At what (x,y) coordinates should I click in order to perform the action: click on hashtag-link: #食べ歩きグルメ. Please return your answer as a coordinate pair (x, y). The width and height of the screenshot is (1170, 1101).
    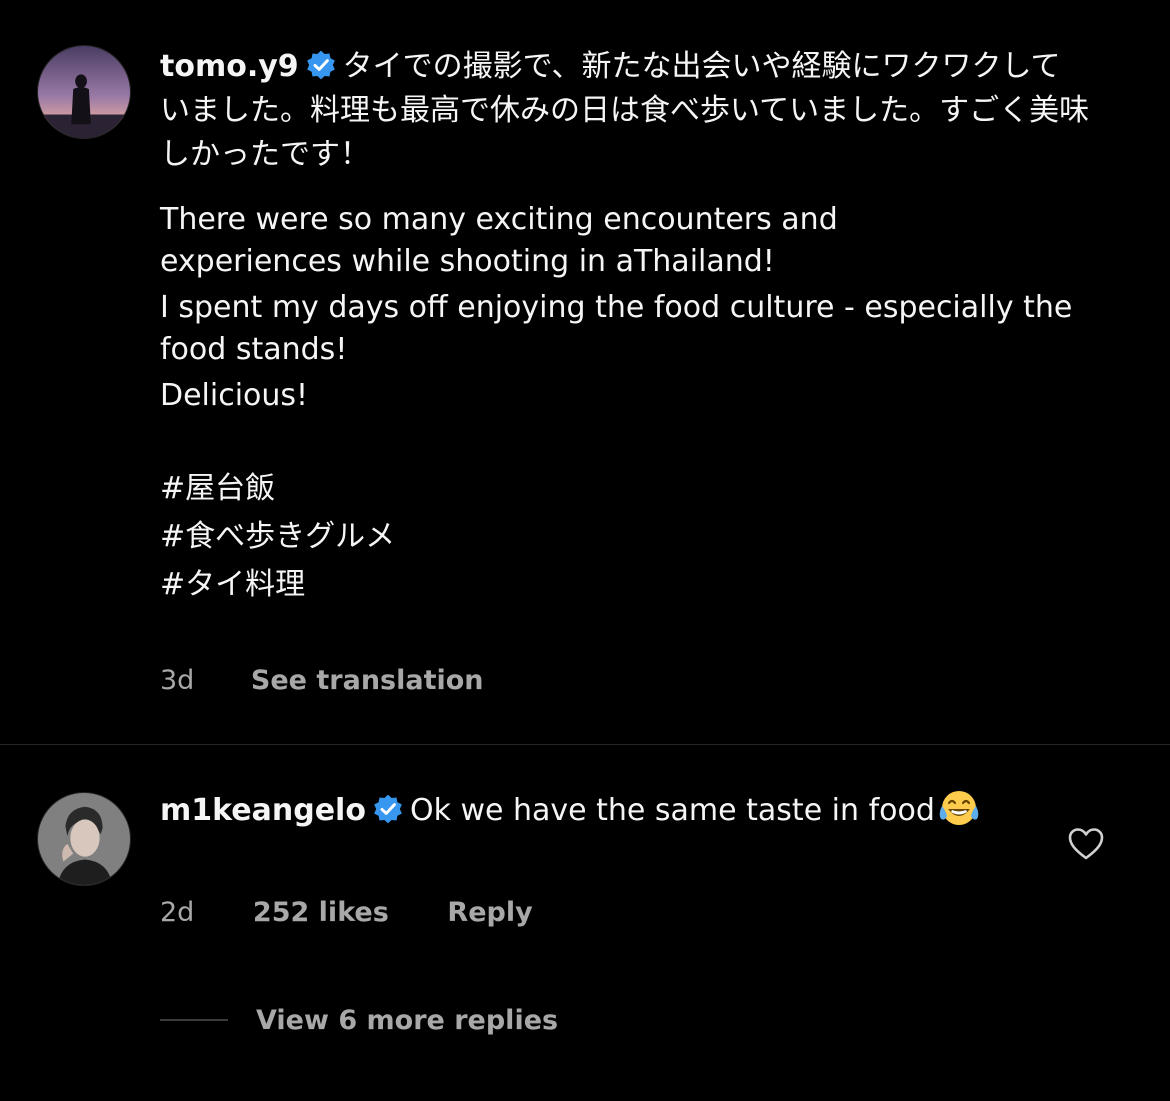
    Looking at the image, I should click on (647, 537).